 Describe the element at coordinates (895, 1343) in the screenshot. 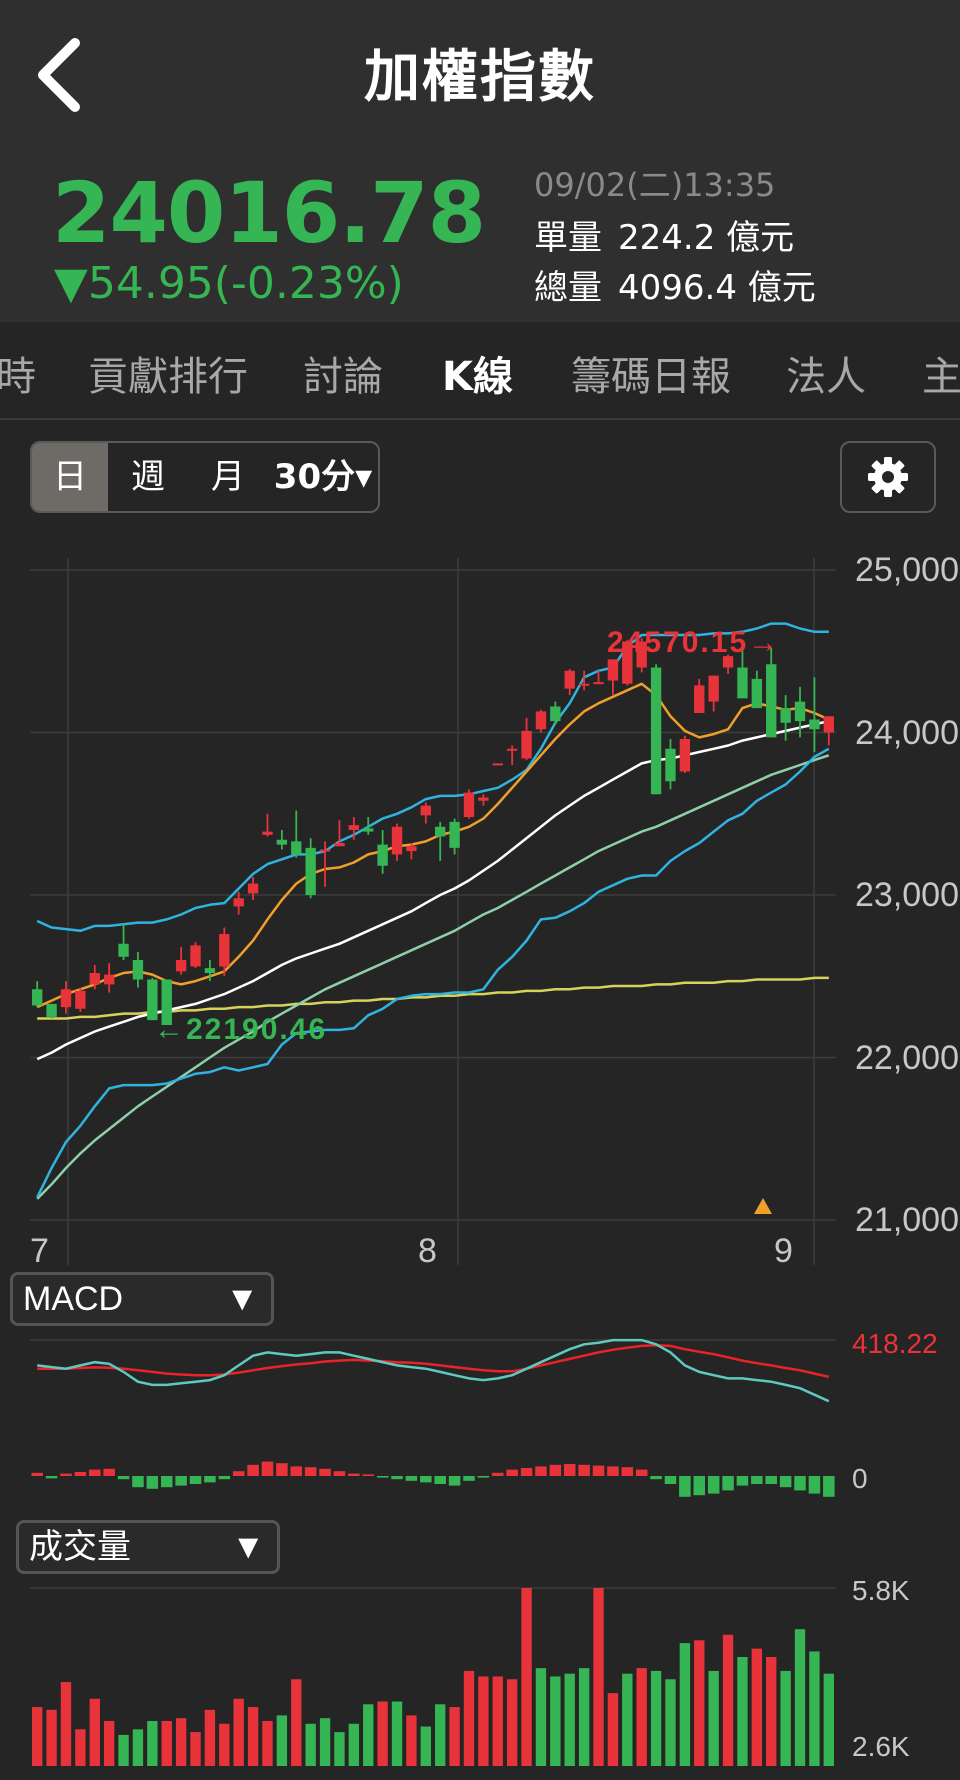

I see `macd-y-tick: 418.22` at that location.